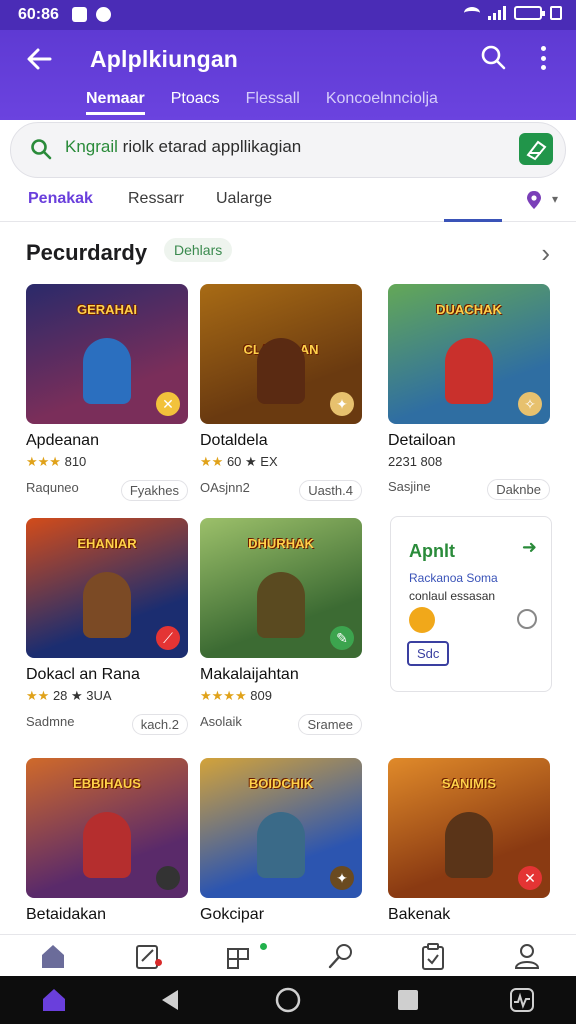 The width and height of the screenshot is (576, 1024). Describe the element at coordinates (158, 962) in the screenshot. I see `badge-dot` at that location.